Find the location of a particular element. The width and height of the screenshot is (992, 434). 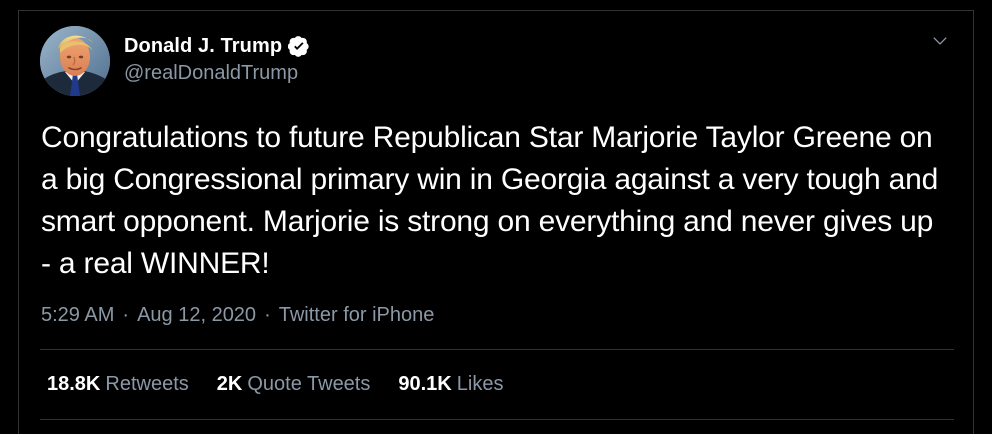

retweets-stat: 18.8K Retweets is located at coordinates (118, 384).